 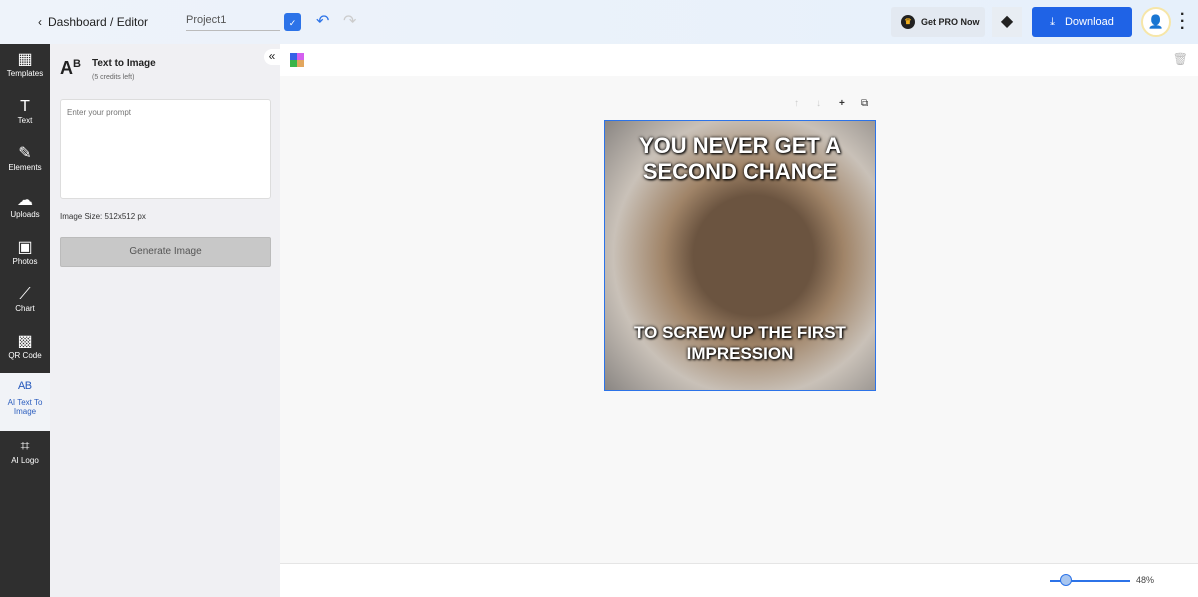 What do you see at coordinates (25, 153) in the screenshot?
I see `pen-icon: ✎` at bounding box center [25, 153].